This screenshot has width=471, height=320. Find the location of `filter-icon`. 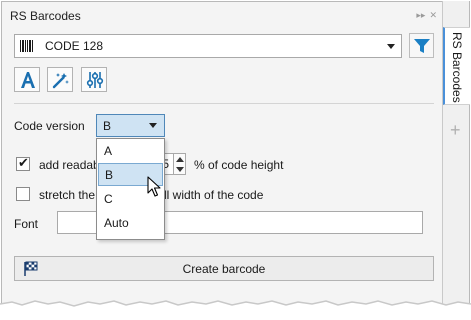

filter-icon is located at coordinates (422, 46).